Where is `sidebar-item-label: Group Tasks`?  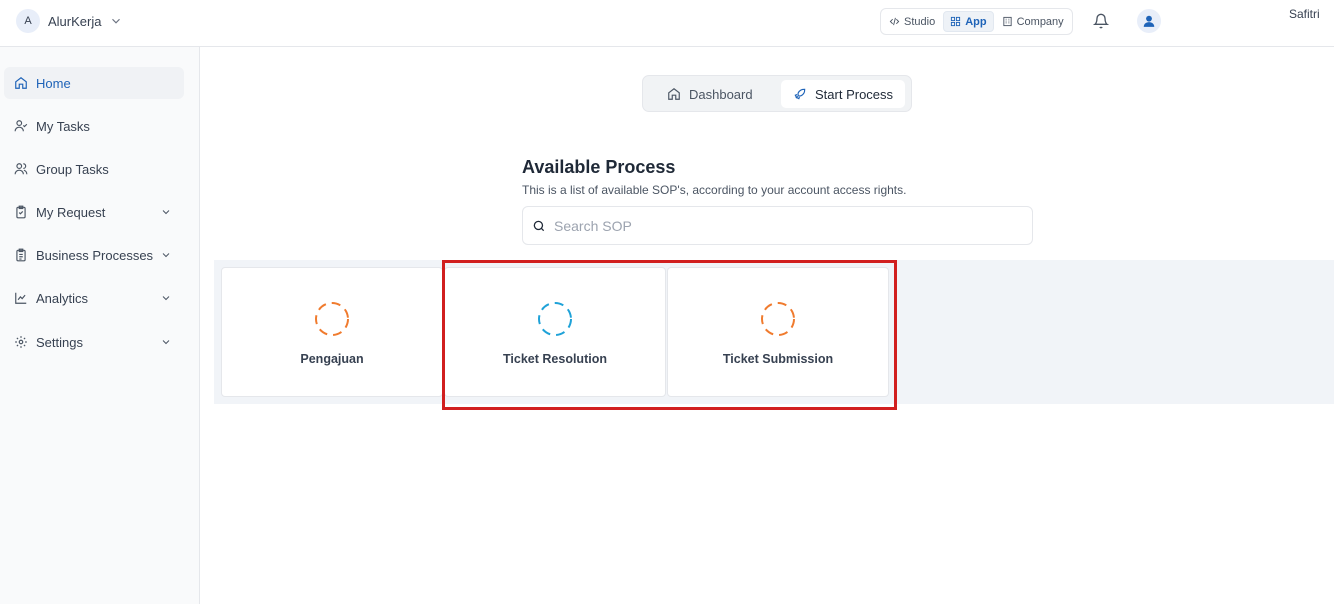 sidebar-item-label: Group Tasks is located at coordinates (72, 169).